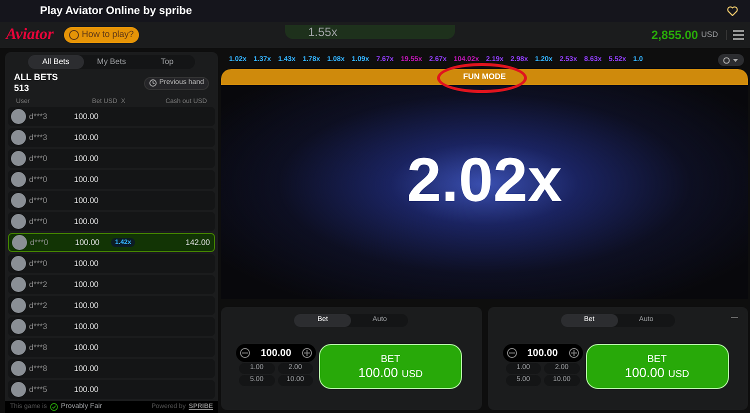  What do you see at coordinates (735, 35) in the screenshot?
I see `menu-icon` at bounding box center [735, 35].